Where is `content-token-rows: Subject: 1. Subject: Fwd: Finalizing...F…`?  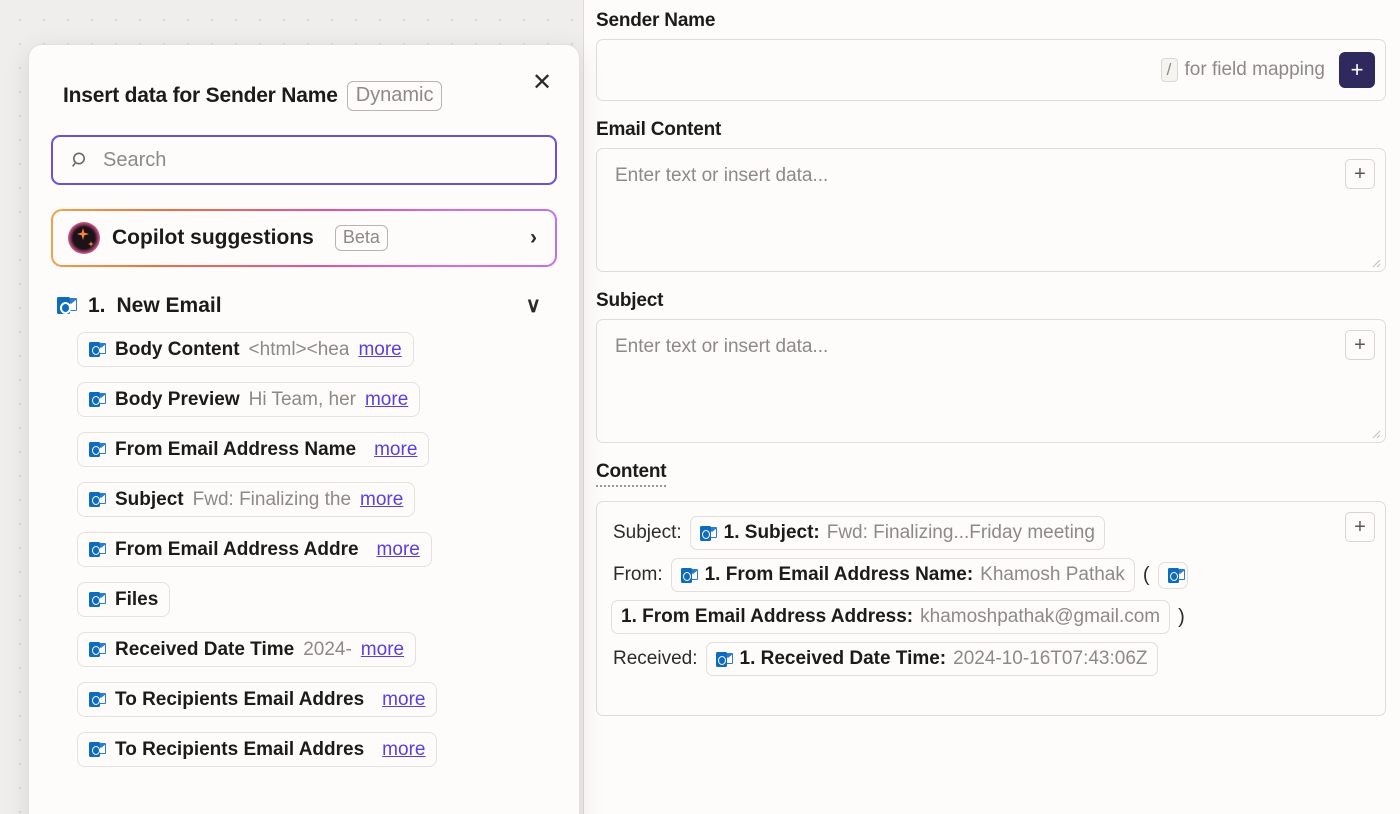
content-token-rows: Subject: 1. Subject: Fwd: Finalizing...F… is located at coordinates (991, 598).